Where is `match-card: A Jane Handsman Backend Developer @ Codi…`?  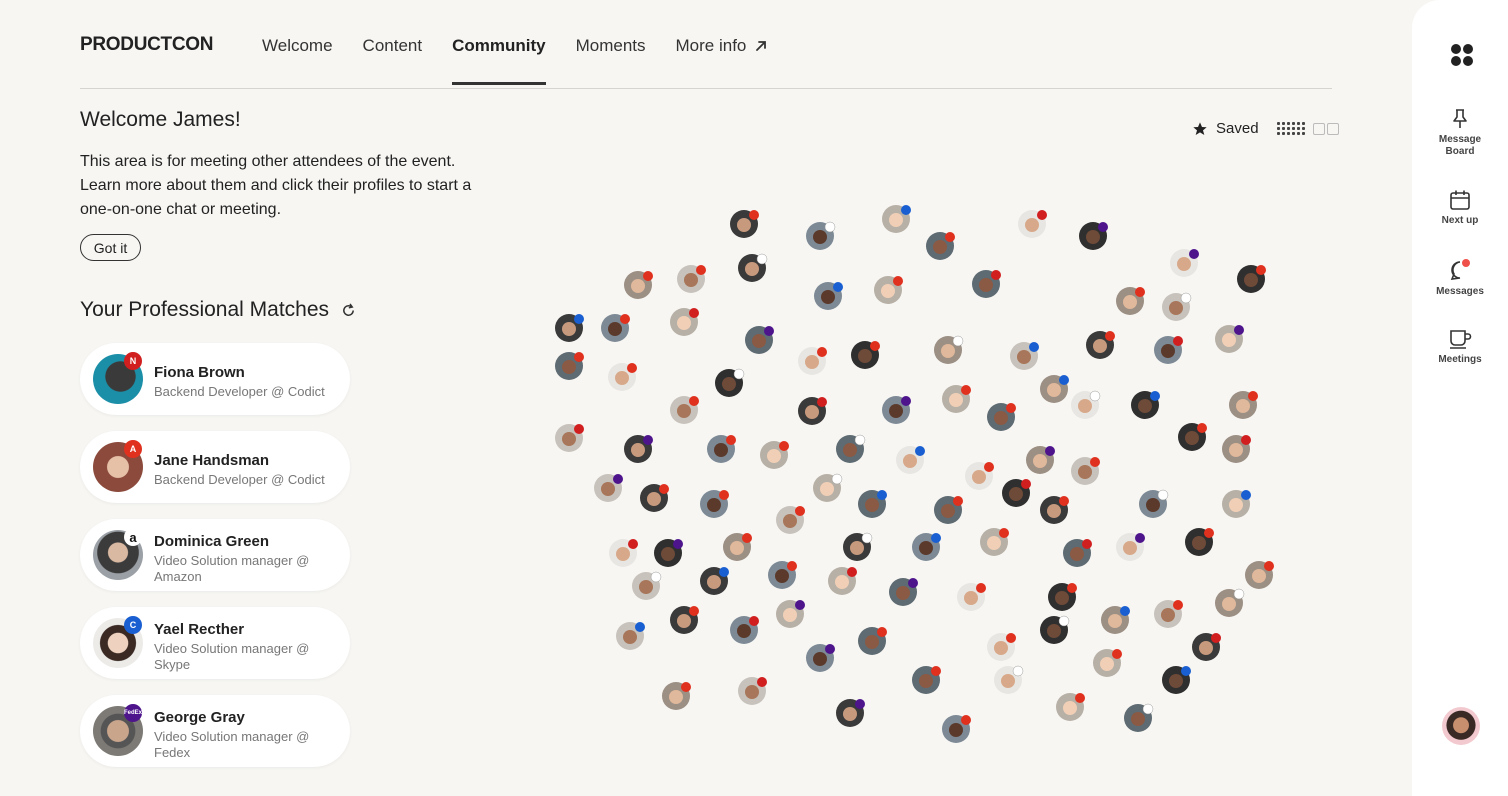 match-card: A Jane Handsman Backend Developer @ Codi… is located at coordinates (215, 467).